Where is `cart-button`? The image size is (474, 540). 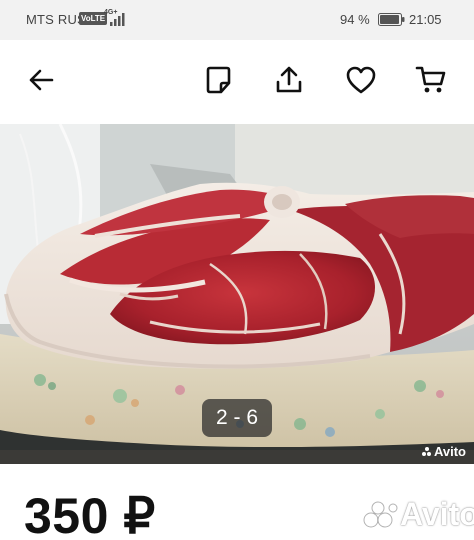
cart-button is located at coordinates (431, 80).